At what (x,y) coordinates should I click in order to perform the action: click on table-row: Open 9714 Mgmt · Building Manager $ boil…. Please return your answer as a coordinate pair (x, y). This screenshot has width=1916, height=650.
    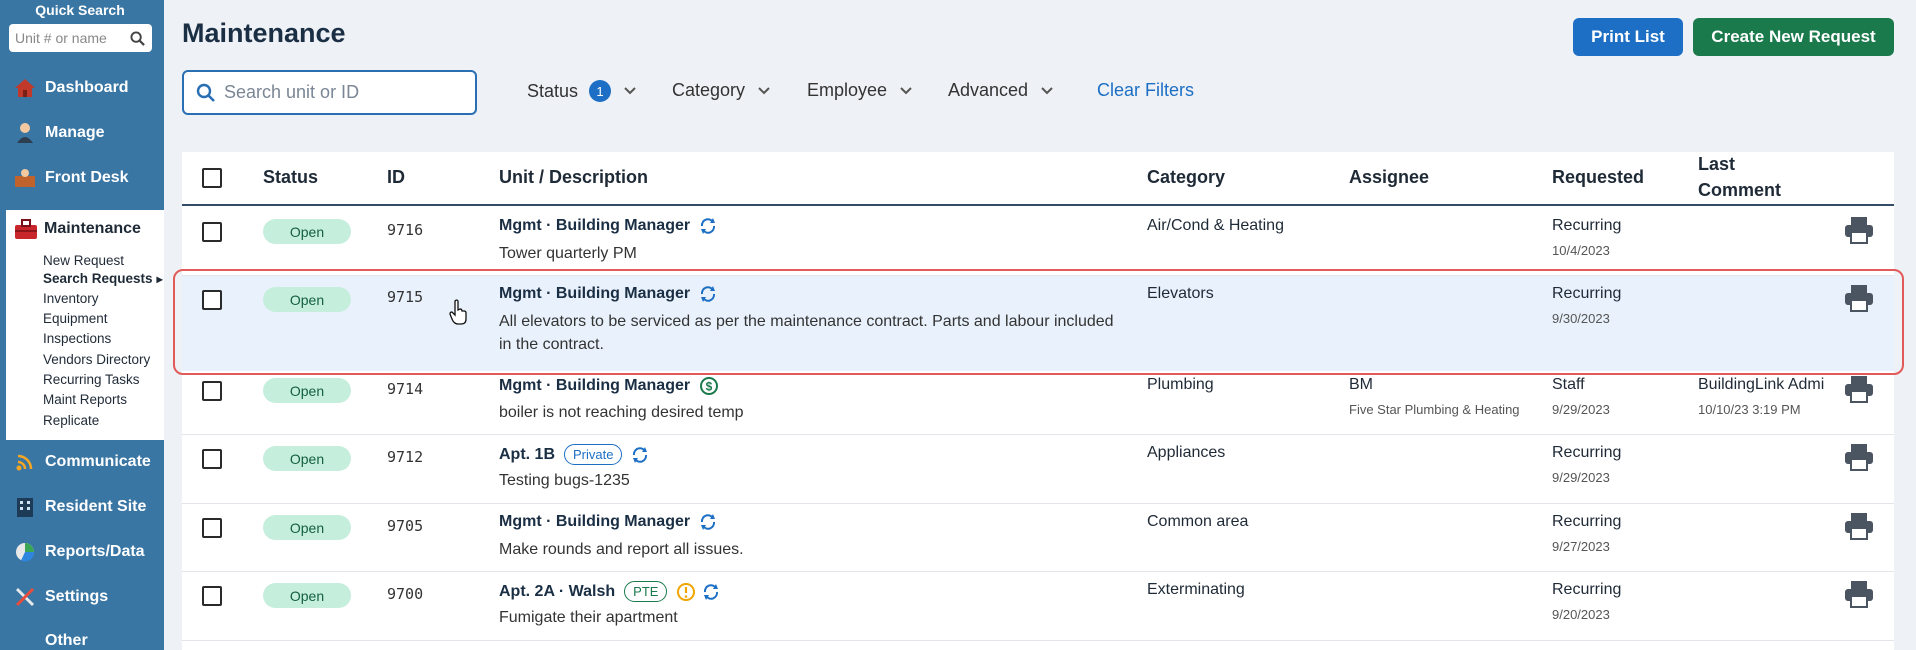
    Looking at the image, I should click on (1038, 401).